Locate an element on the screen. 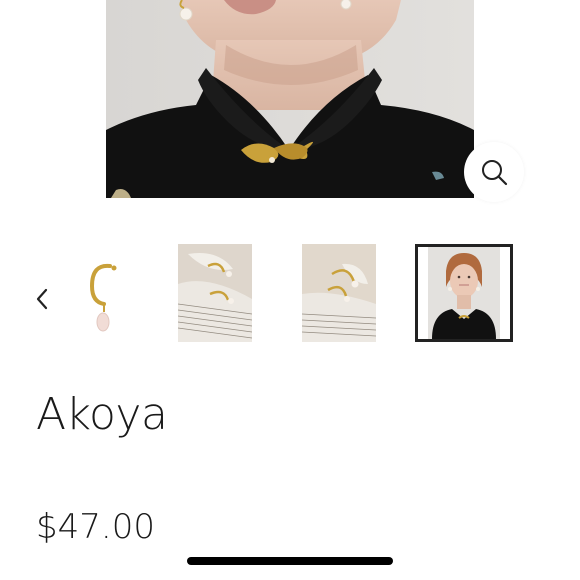 This screenshot has height=580, width=580. thumbnail-closeup is located at coordinates (339, 293).